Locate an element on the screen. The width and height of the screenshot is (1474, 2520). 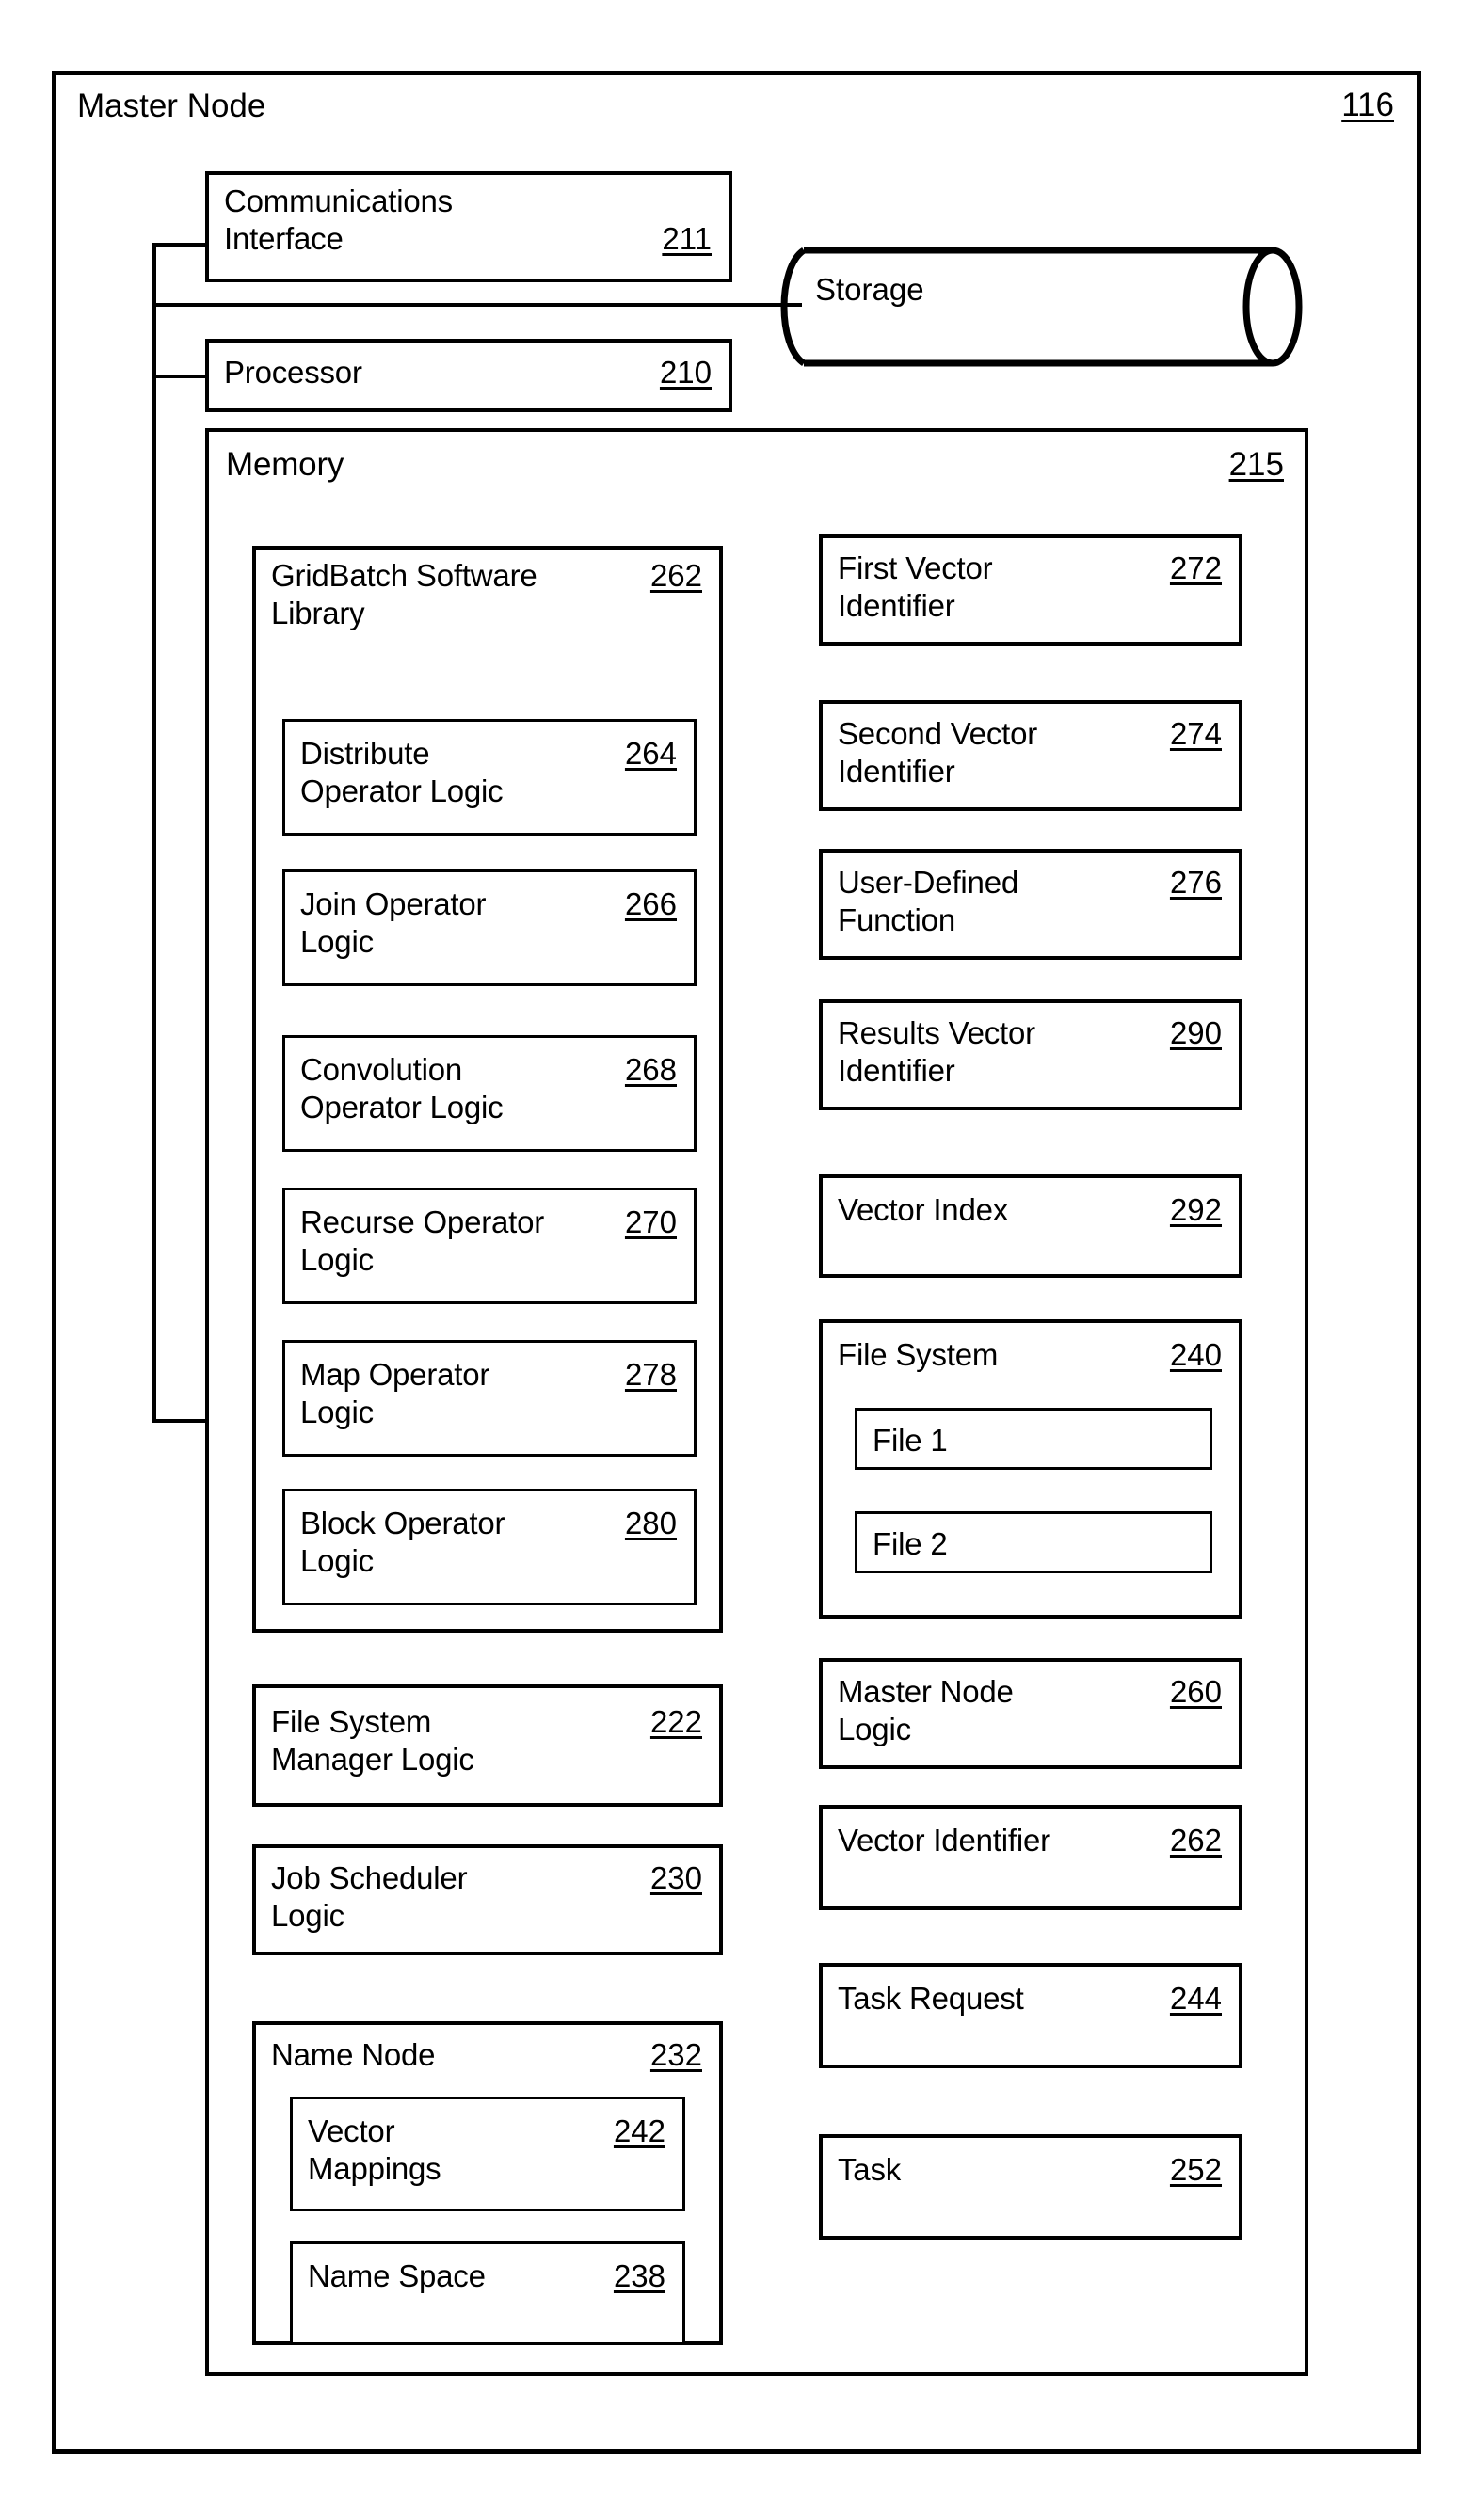
distribute-operator-logic-ref: 264 is located at coordinates (650, 753).